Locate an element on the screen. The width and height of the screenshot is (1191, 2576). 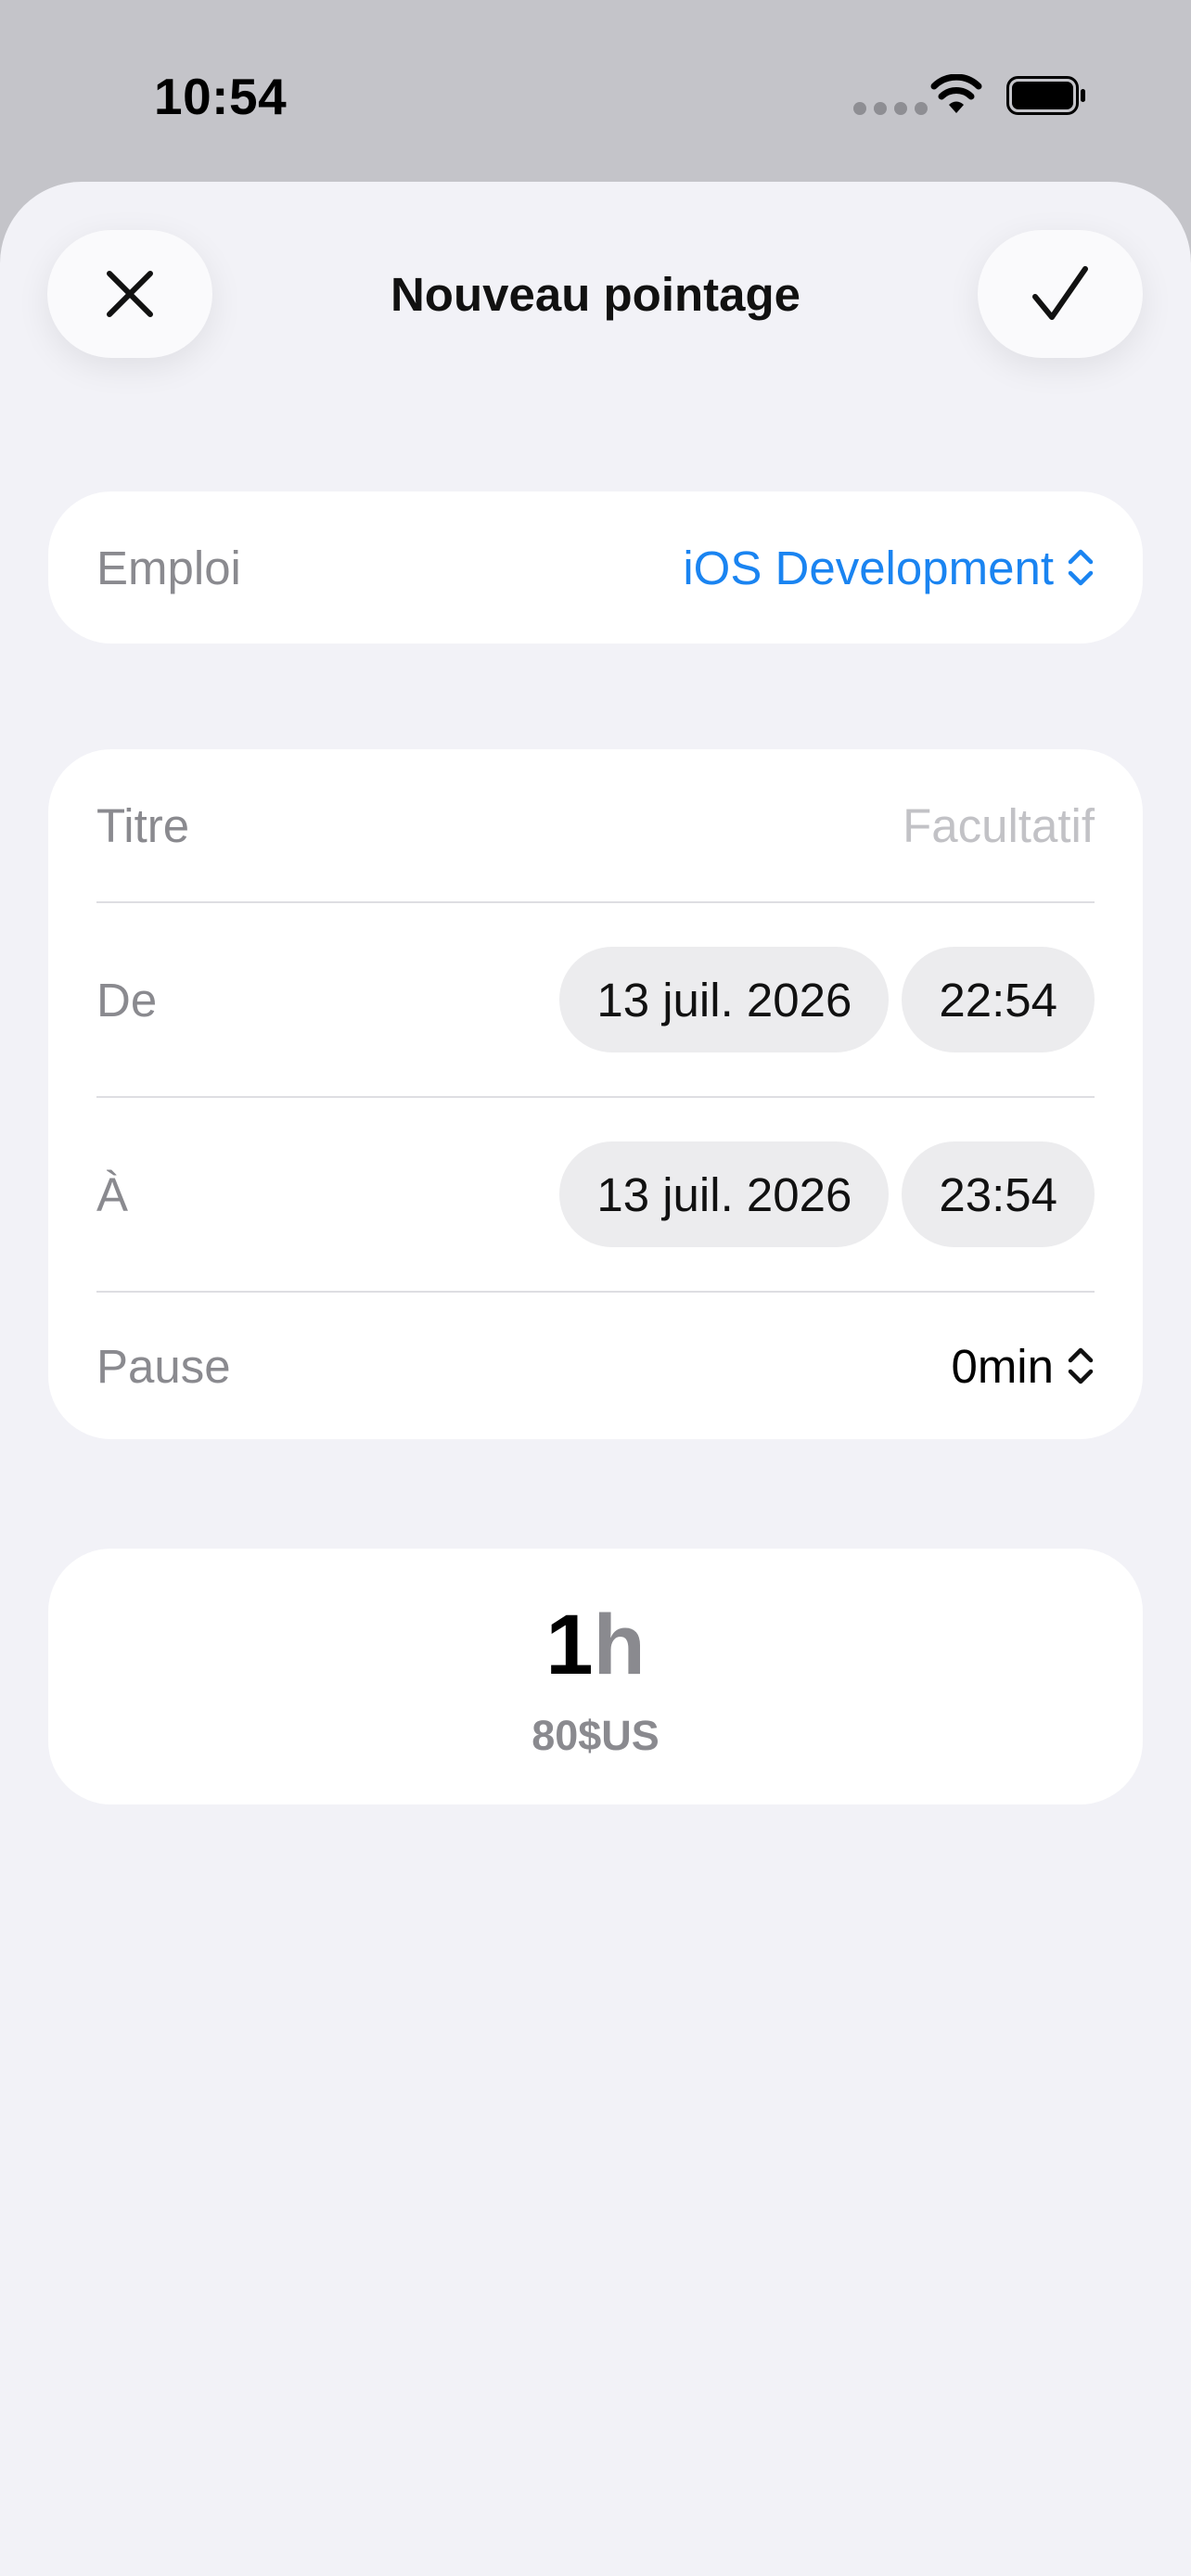
job-value: iOS Development is located at coordinates (868, 568).